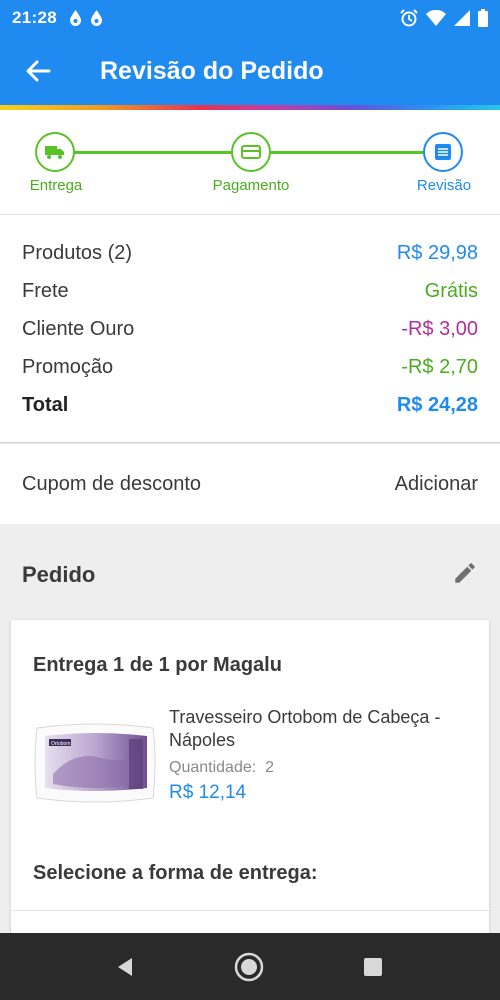 The height and width of the screenshot is (1000, 500). I want to click on triangle-back-icon, so click(125, 967).